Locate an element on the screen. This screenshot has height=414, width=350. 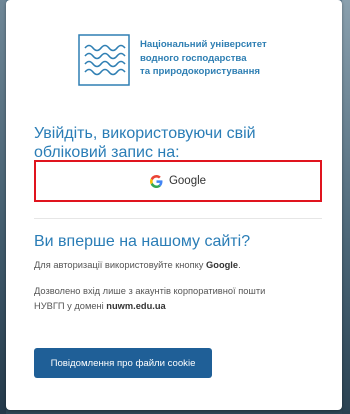
google-signin-button: Google is located at coordinates (178, 181).